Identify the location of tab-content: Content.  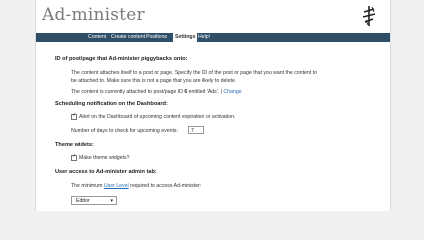
(97, 37).